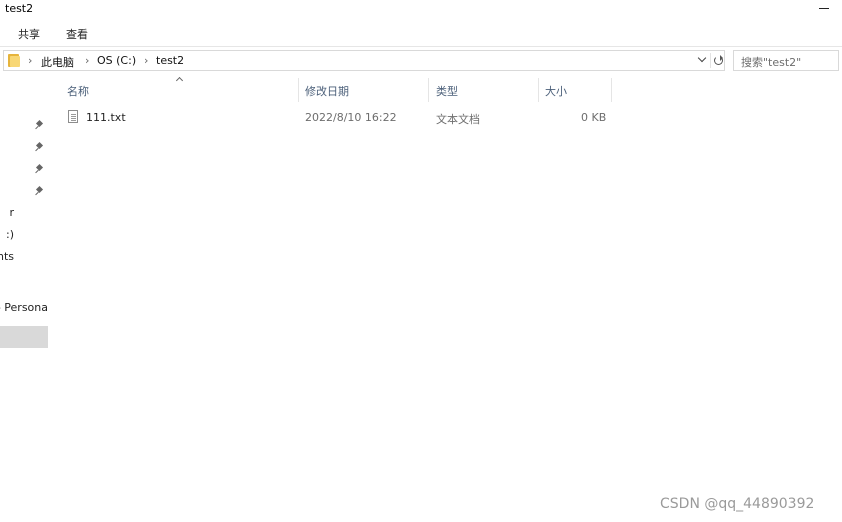  Describe the element at coordinates (19, 8) in the screenshot. I see `window-title: test2` at that location.